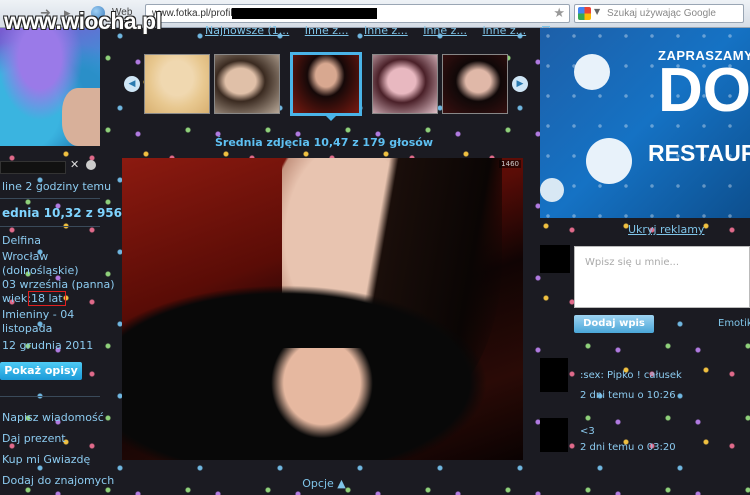  What do you see at coordinates (699, 153) in the screenshot?
I see `ad-subheadline: RESTAURACJI` at bounding box center [699, 153].